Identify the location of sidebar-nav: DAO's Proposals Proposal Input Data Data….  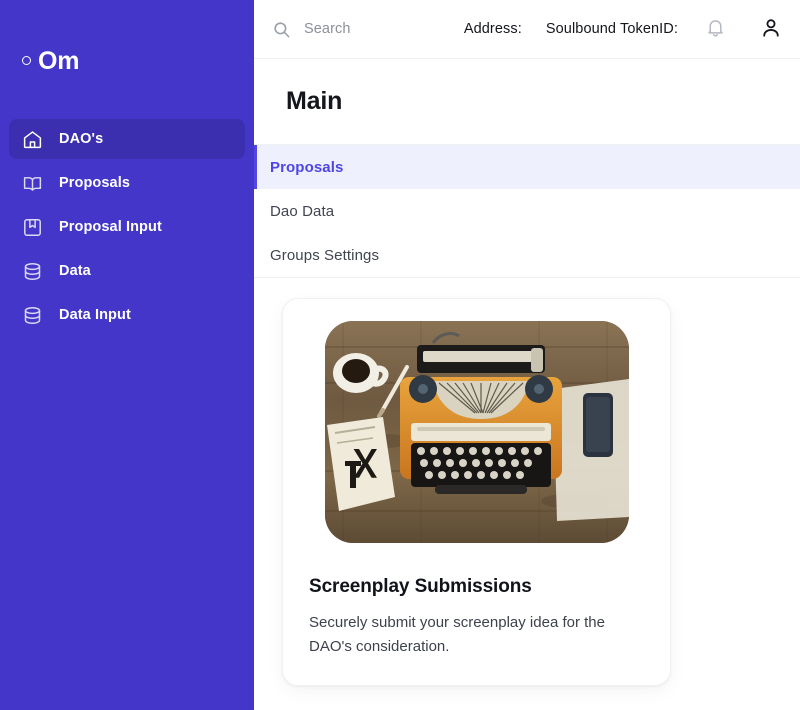
(127, 227).